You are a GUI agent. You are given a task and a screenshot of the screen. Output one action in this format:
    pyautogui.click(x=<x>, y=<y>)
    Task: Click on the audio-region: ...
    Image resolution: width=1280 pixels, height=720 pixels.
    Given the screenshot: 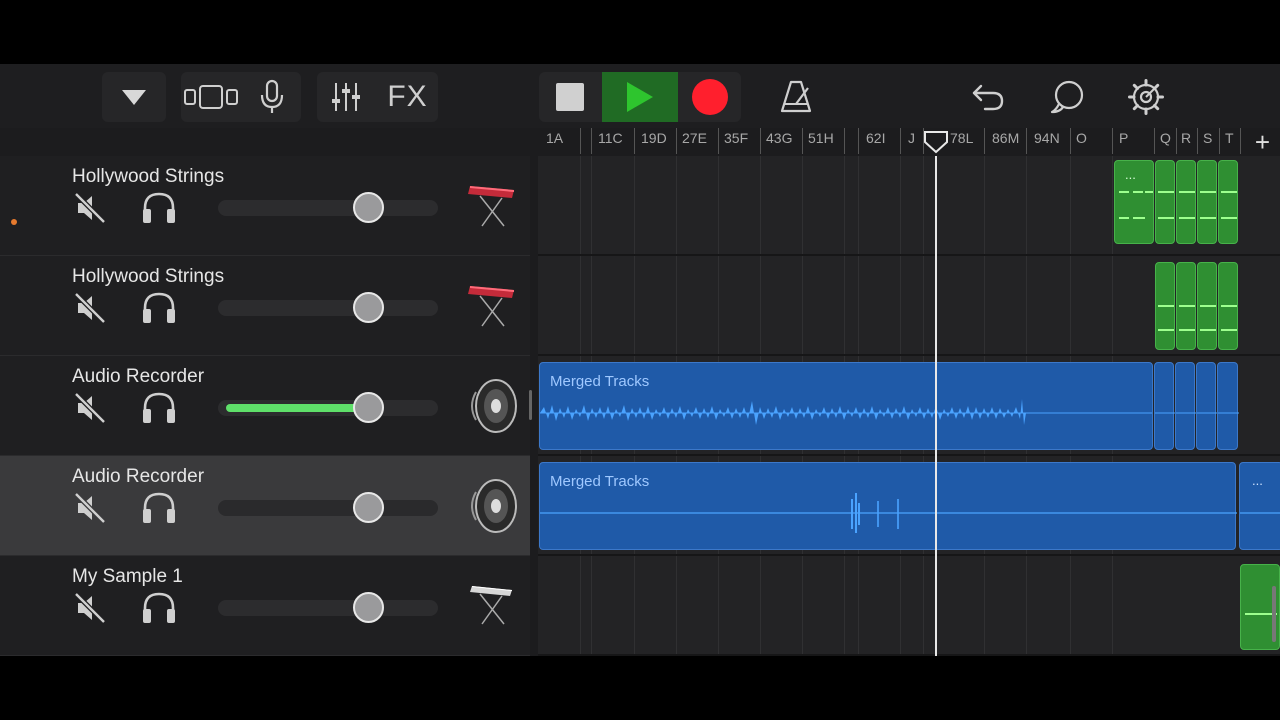 What is the action you would take?
    pyautogui.click(x=1259, y=506)
    